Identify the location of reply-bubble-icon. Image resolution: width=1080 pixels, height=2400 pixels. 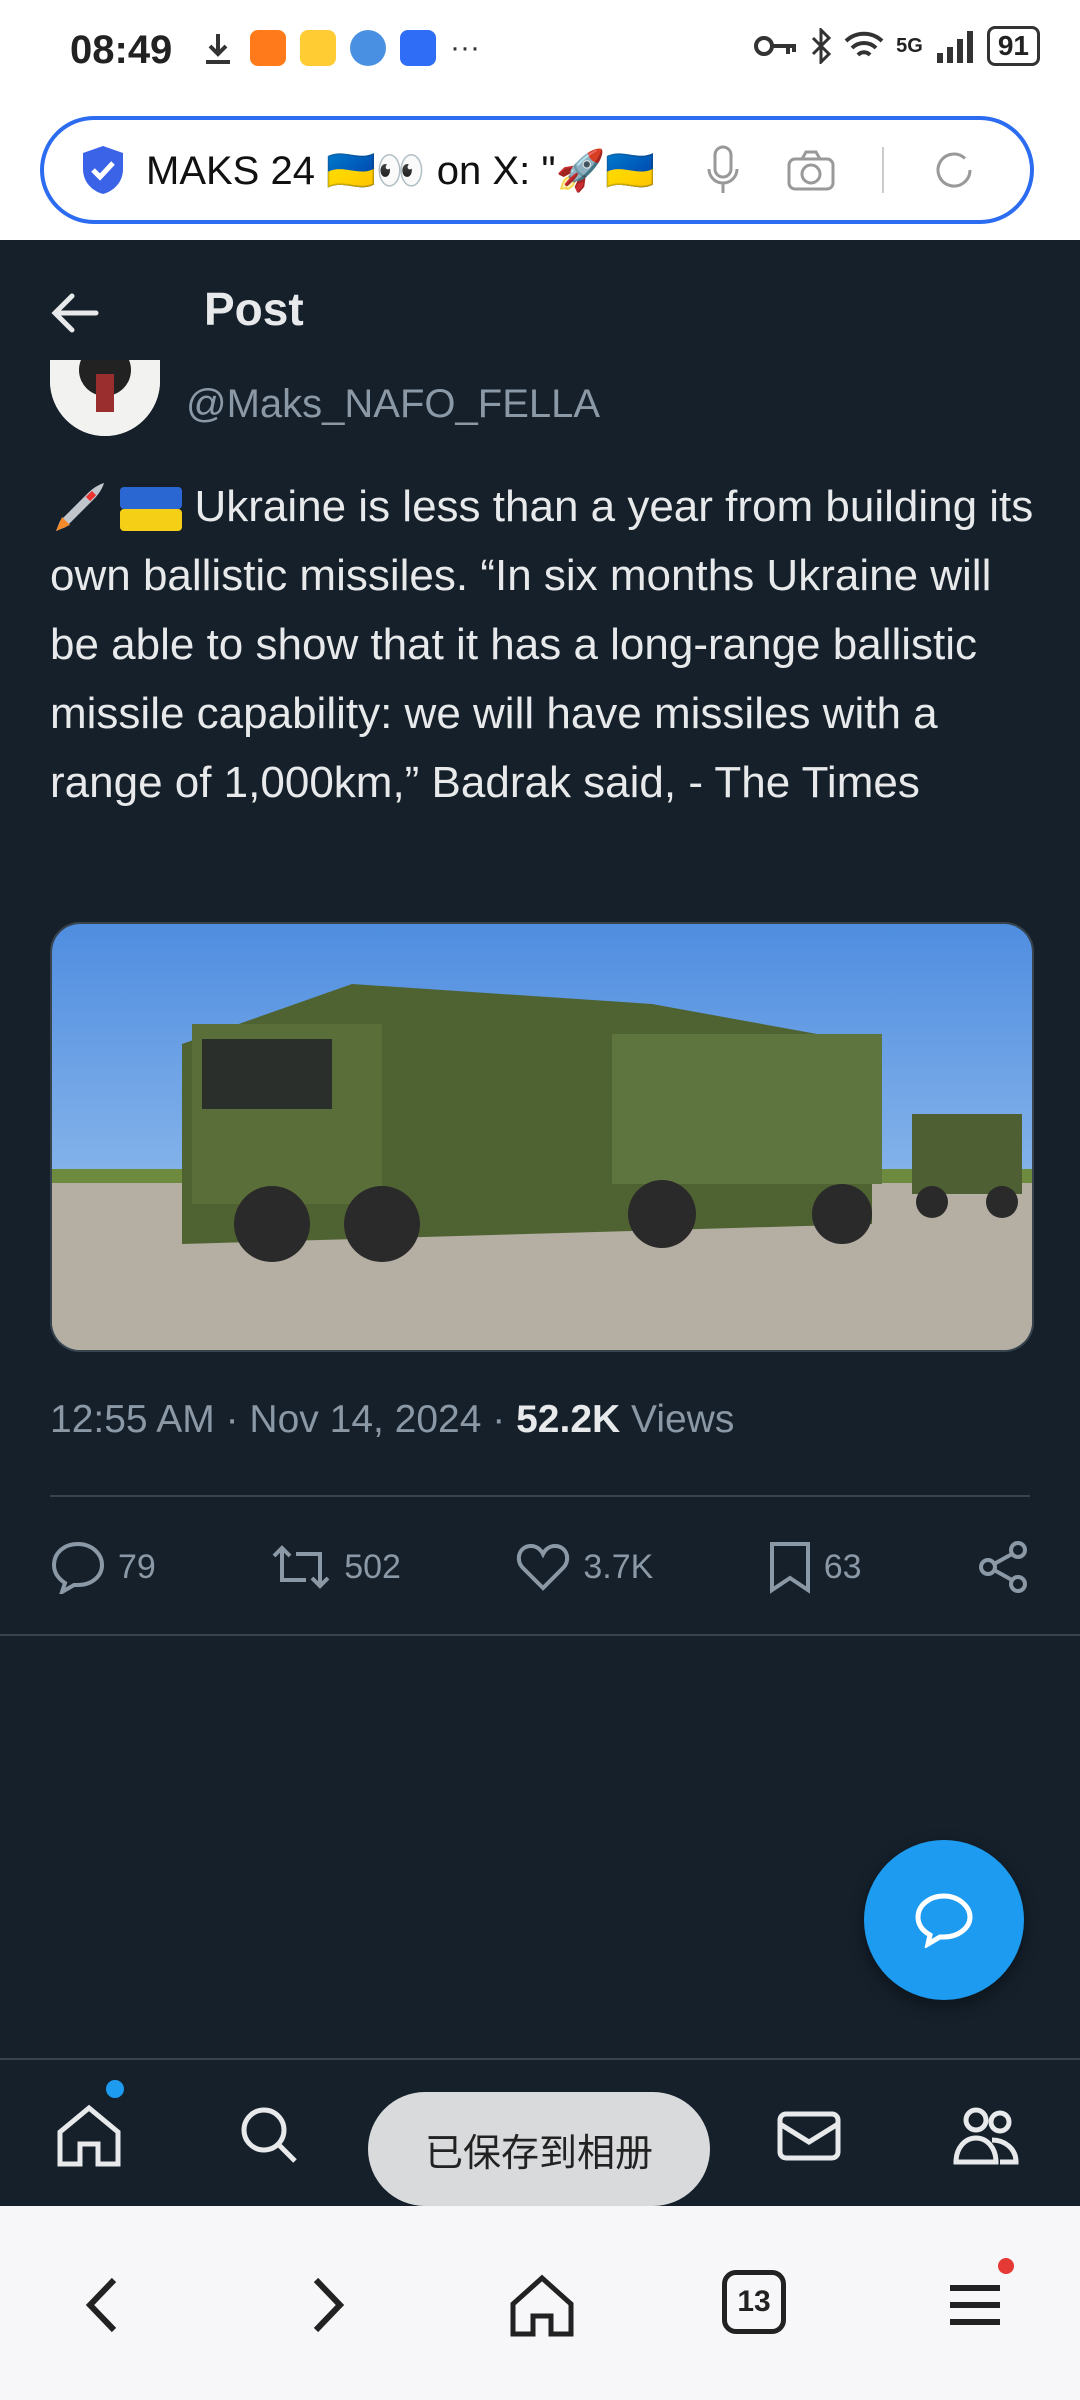
(944, 1920).